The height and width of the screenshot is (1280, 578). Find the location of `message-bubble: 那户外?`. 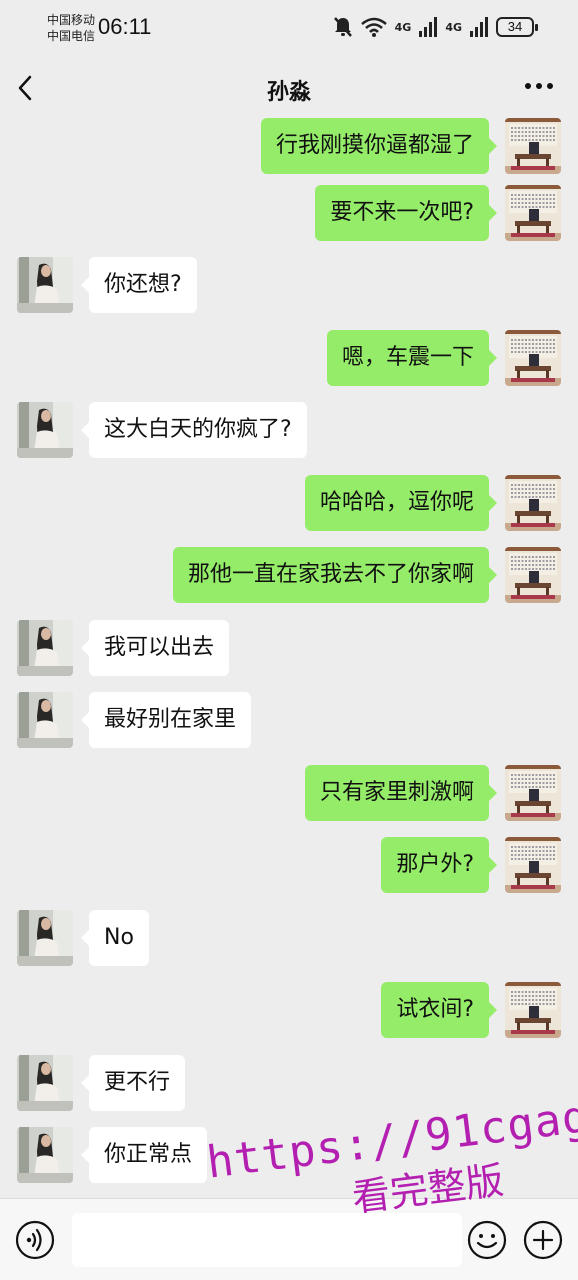

message-bubble: 那户外? is located at coordinates (439, 865).